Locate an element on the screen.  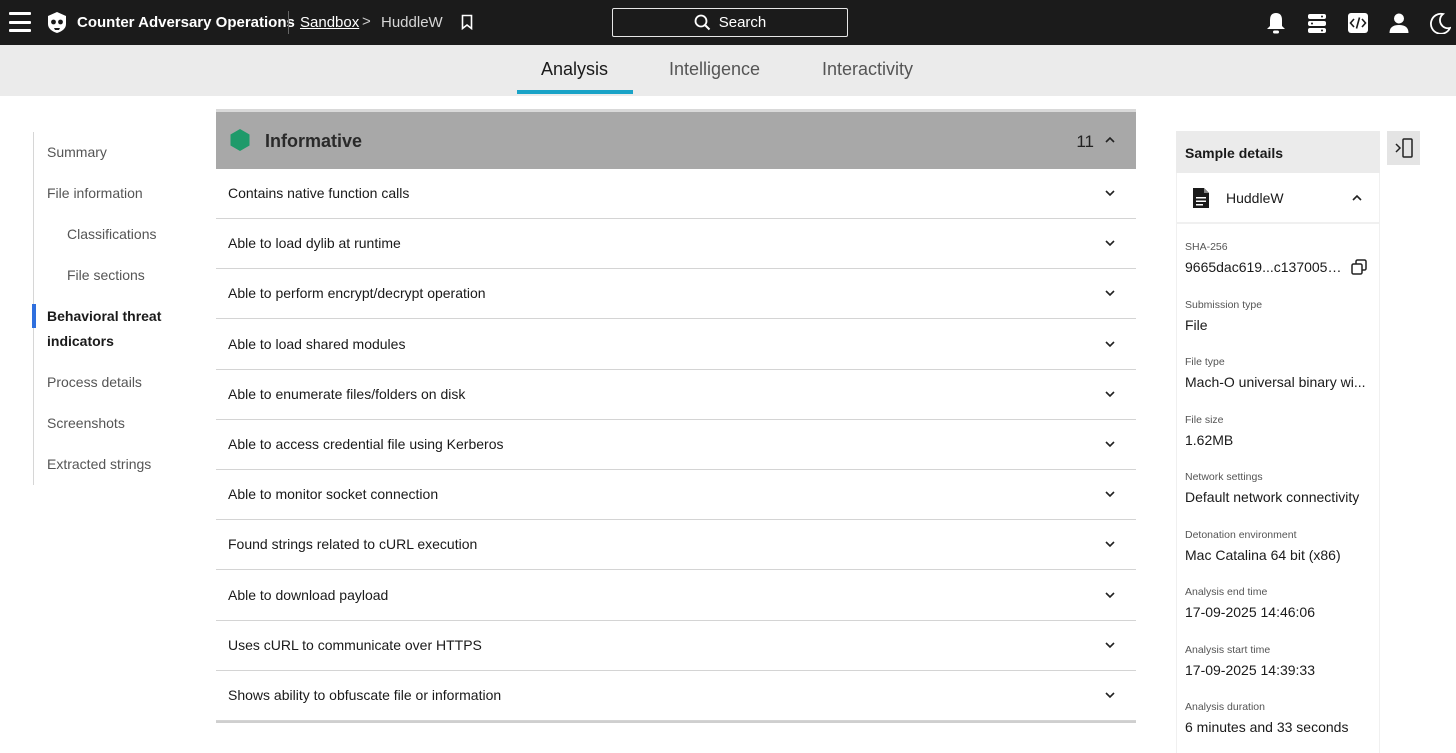
field-label: Submission type is located at coordinates (1224, 304).